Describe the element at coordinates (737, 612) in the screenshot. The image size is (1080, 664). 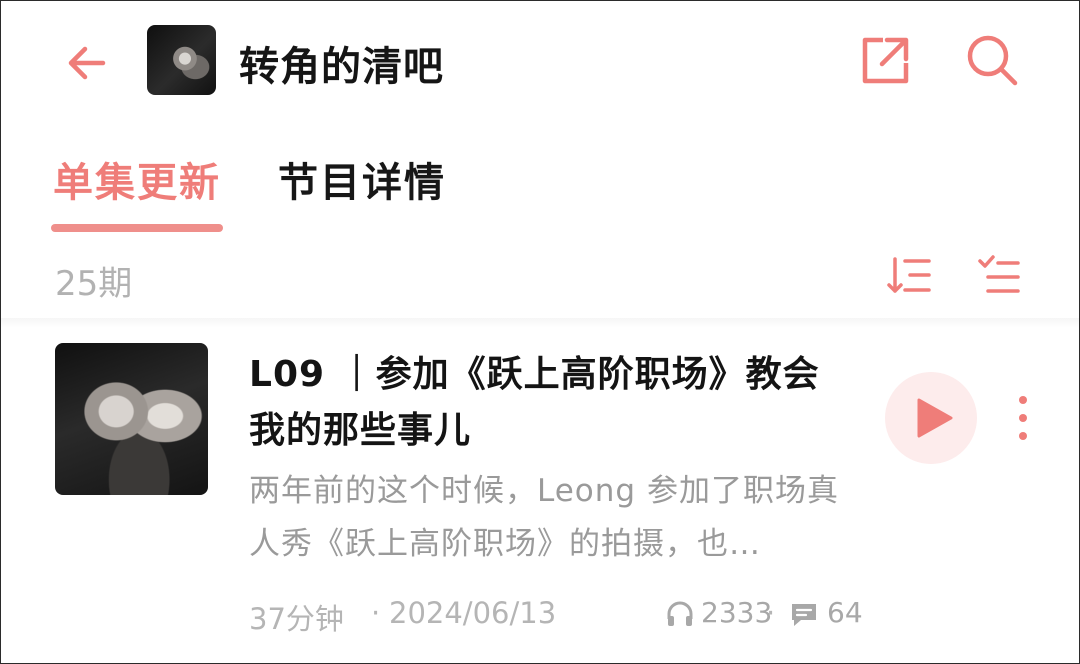
I see `listen-count: 2333` at that location.